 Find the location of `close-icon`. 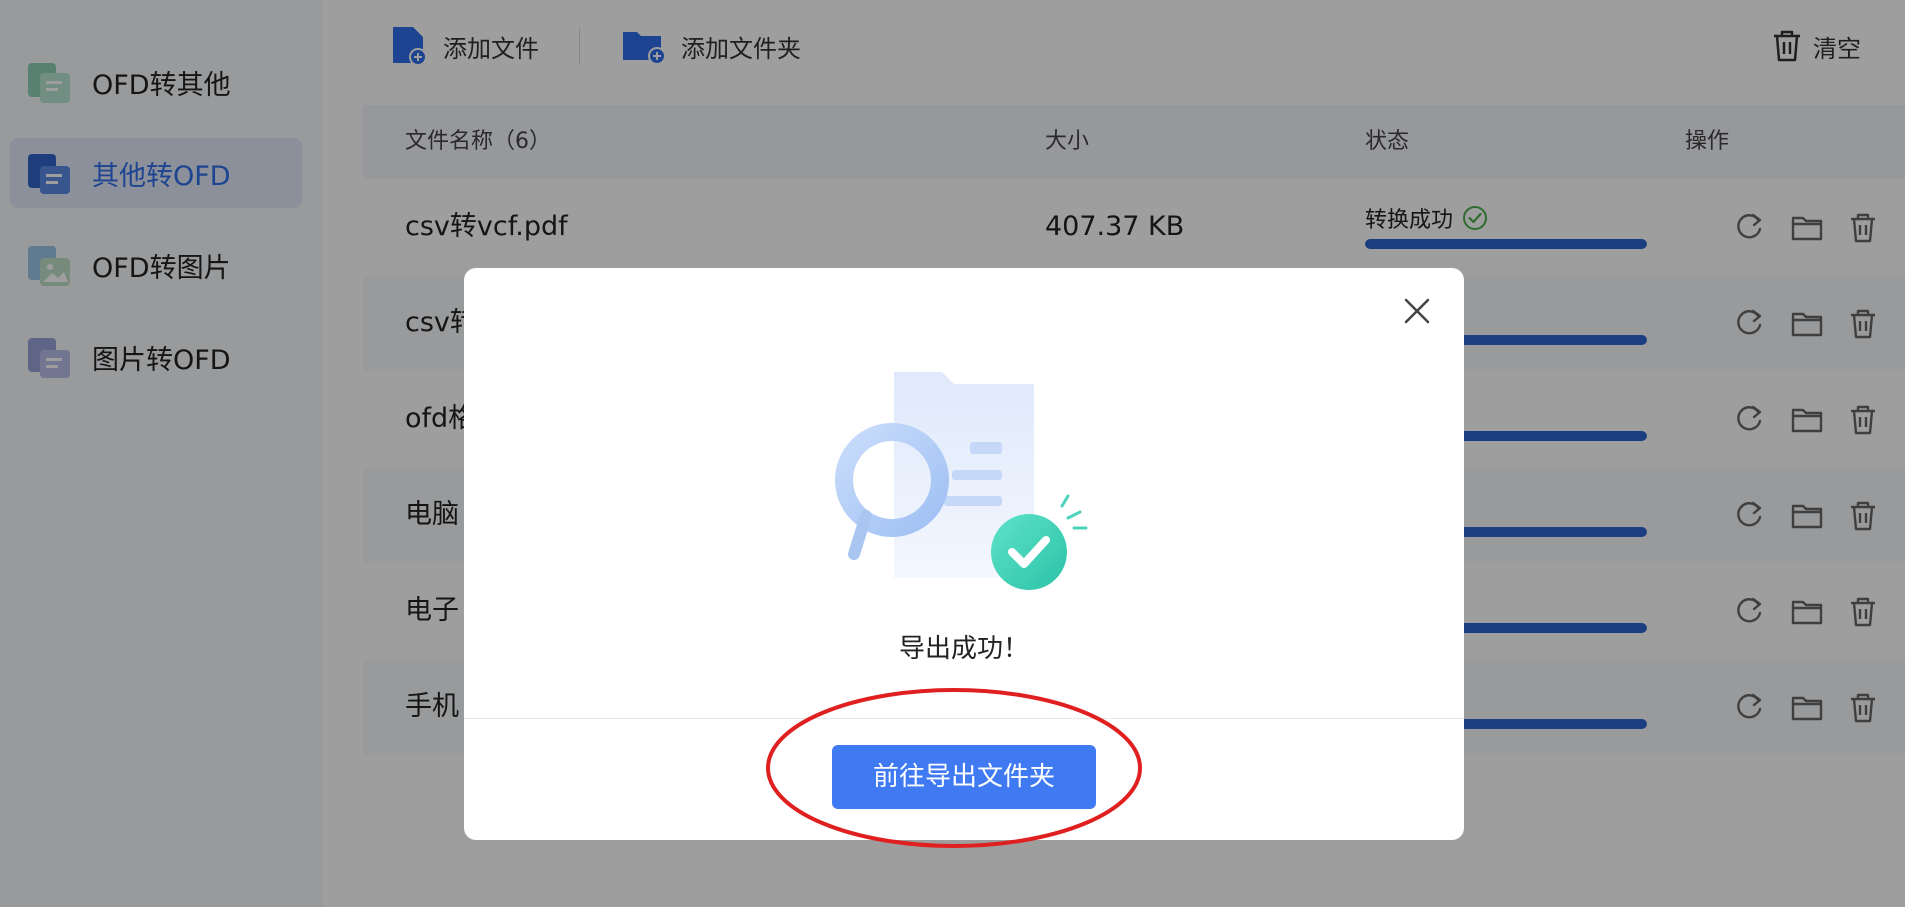

close-icon is located at coordinates (1417, 311).